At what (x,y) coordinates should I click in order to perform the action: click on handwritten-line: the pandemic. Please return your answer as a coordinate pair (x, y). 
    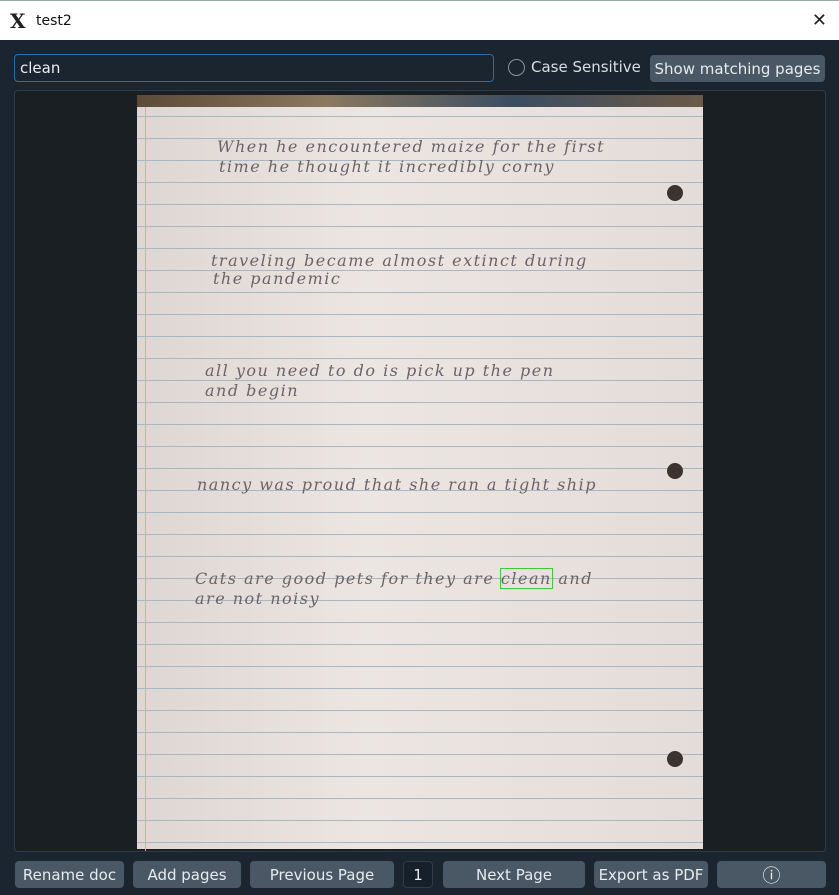
    Looking at the image, I should click on (277, 278).